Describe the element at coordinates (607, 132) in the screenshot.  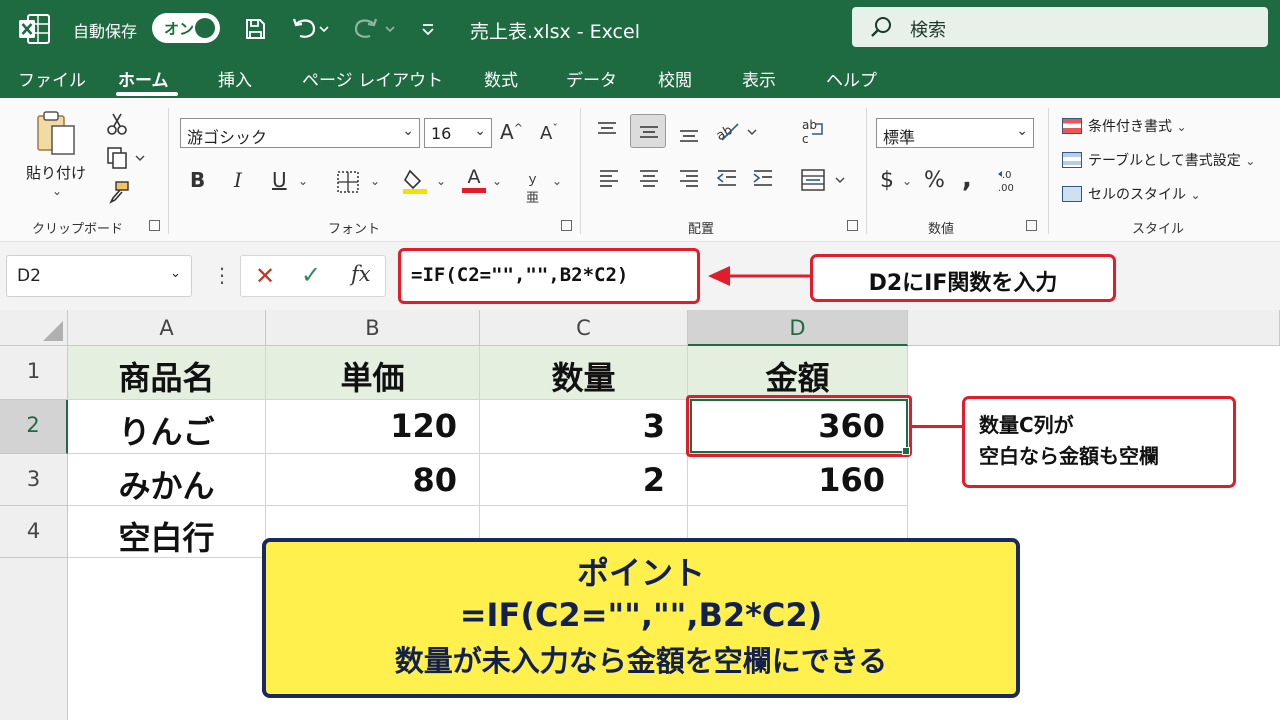
I see `align-top-icon` at that location.